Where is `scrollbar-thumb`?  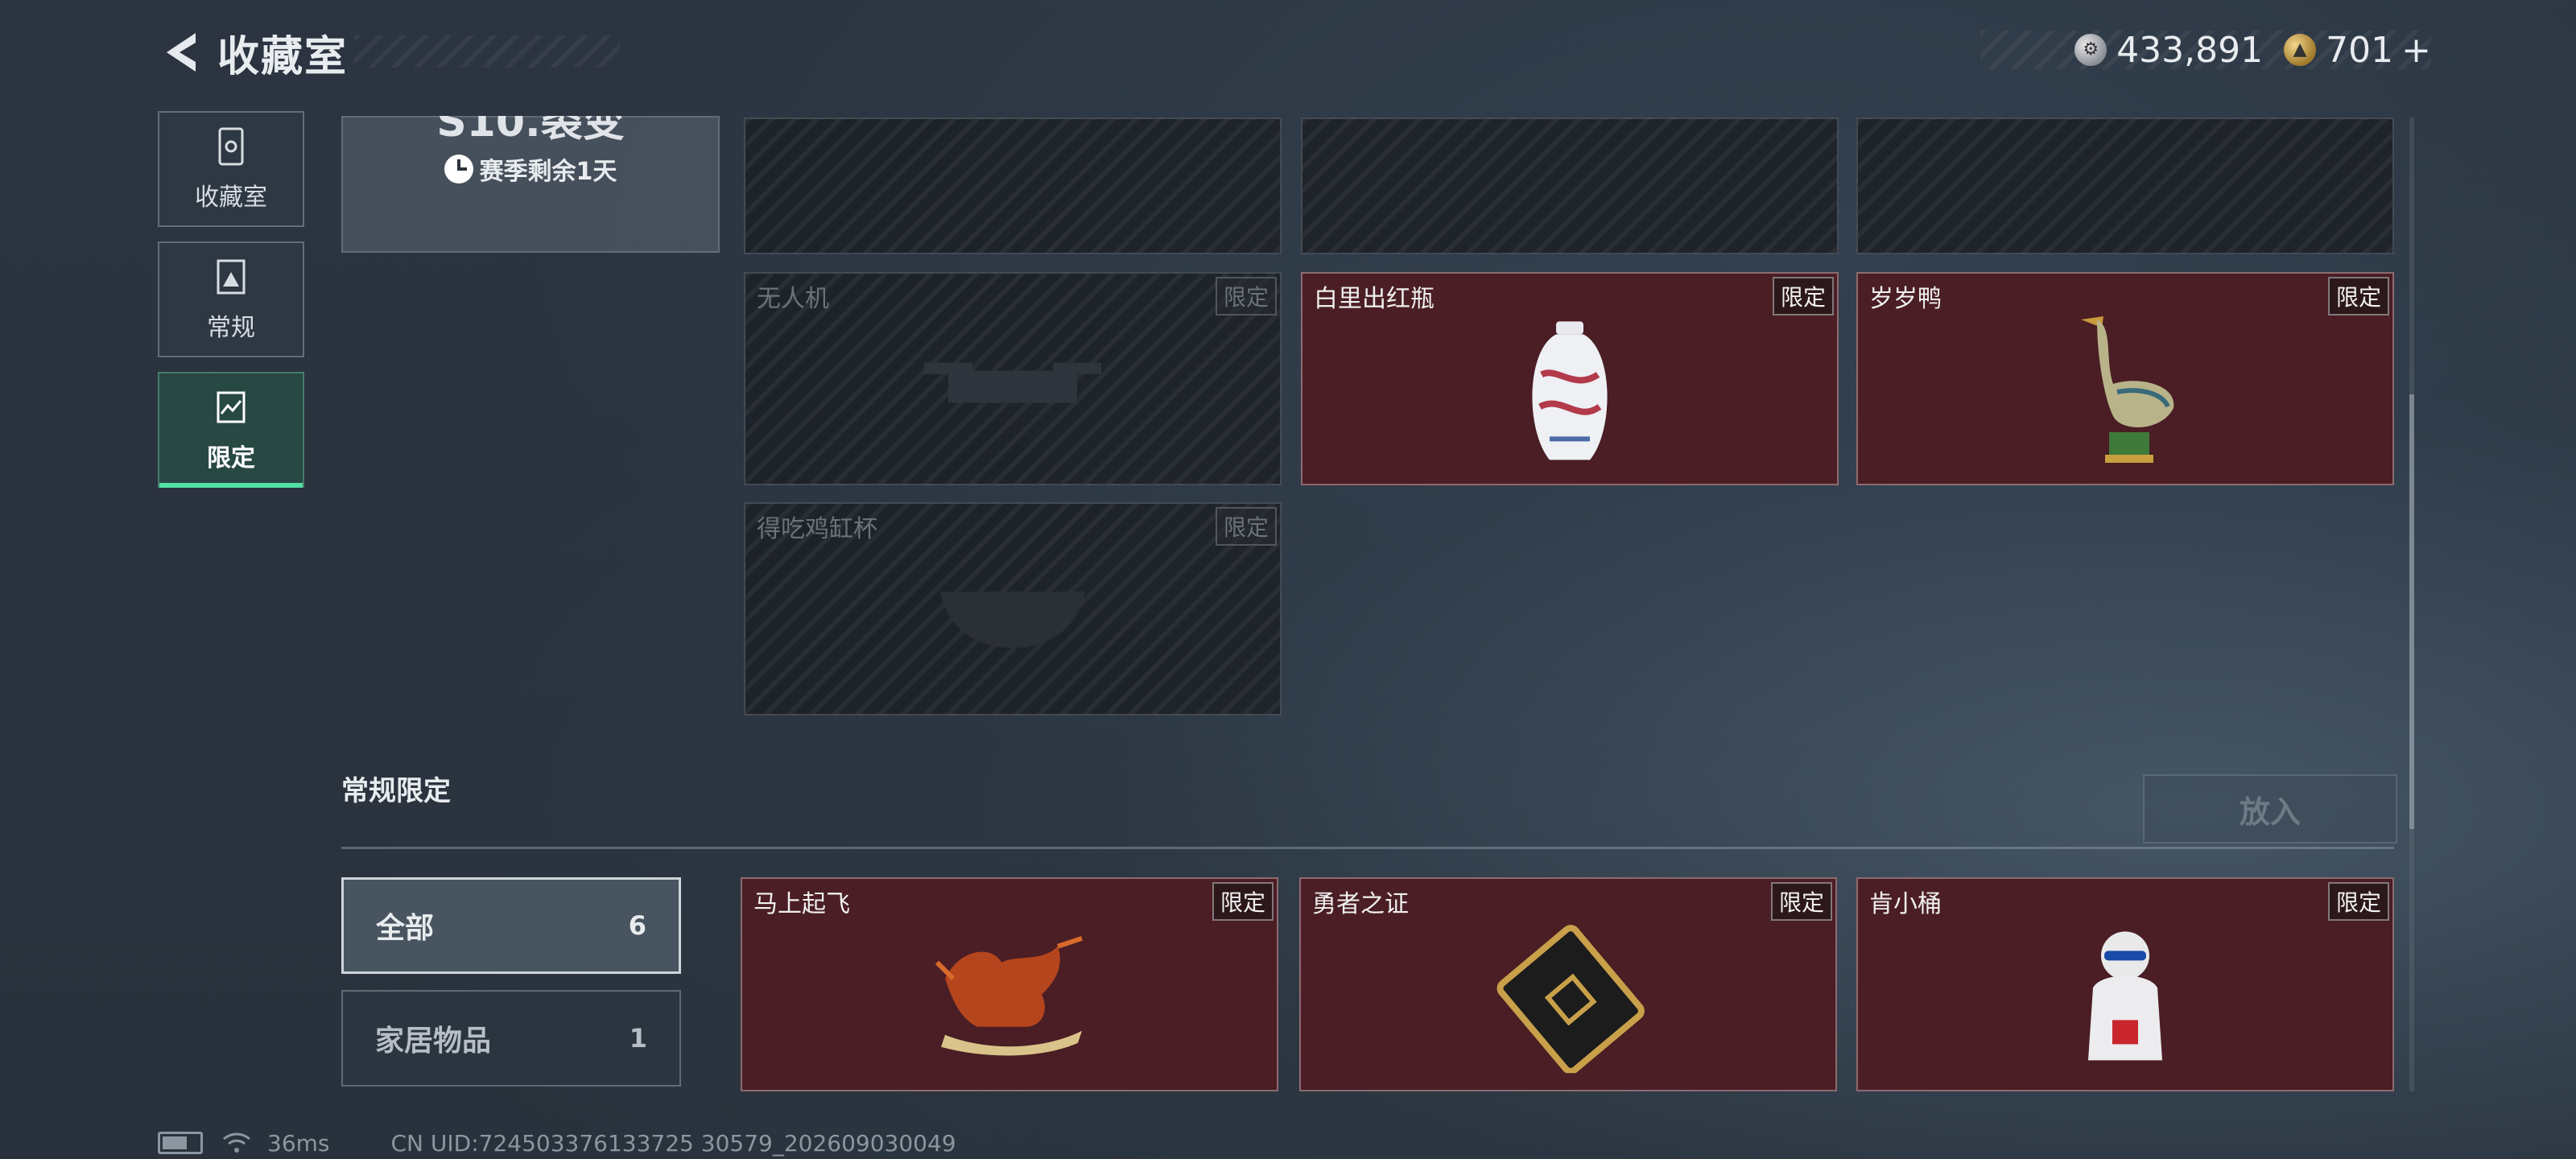 scrollbar-thumb is located at coordinates (2411, 611).